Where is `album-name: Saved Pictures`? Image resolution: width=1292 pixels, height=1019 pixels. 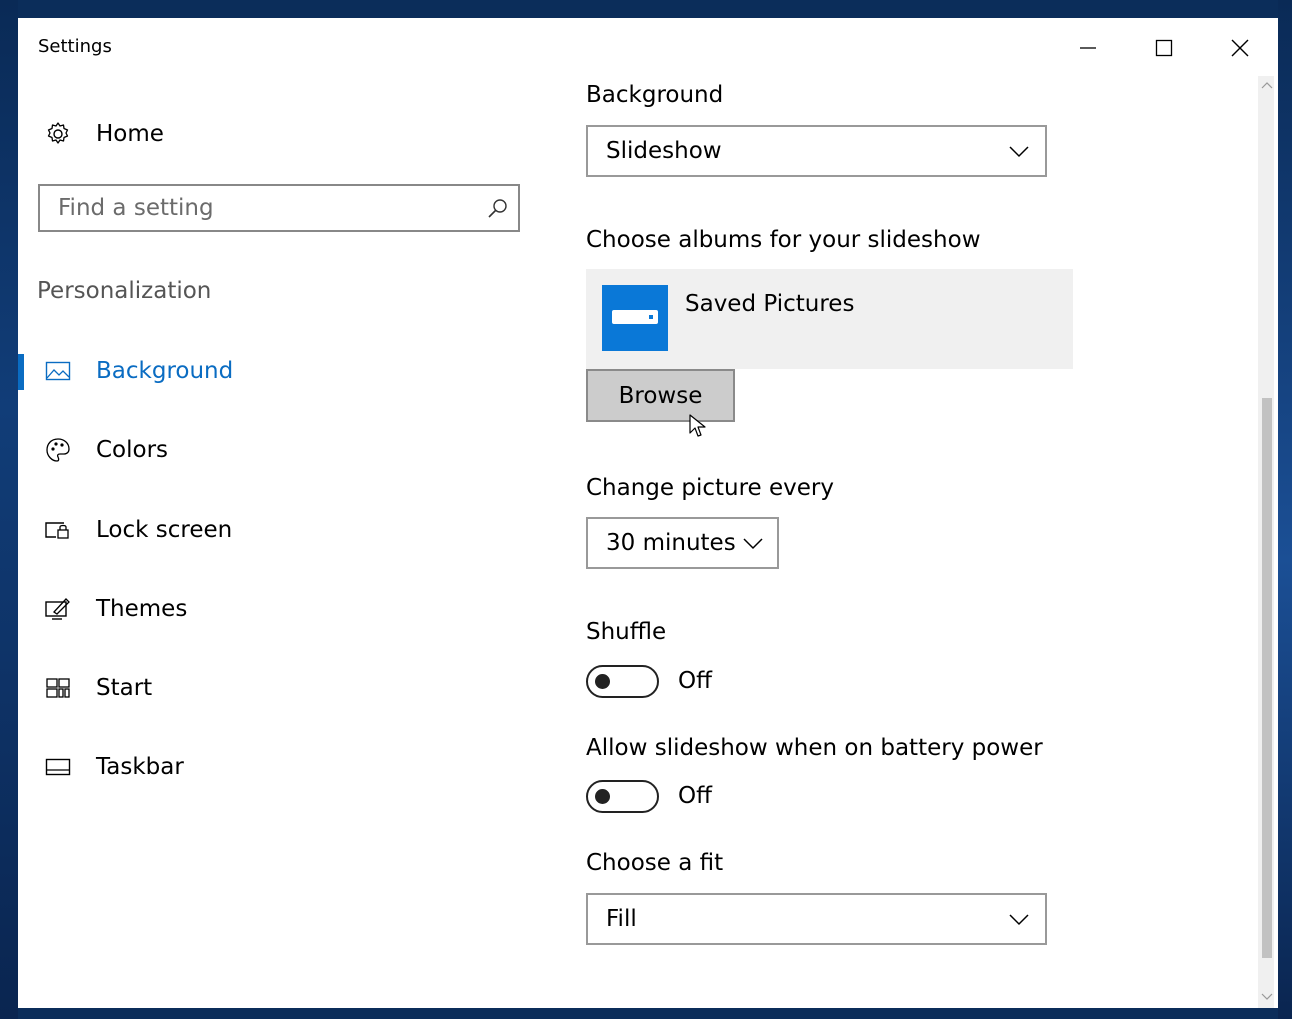
album-name: Saved Pictures is located at coordinates (770, 304).